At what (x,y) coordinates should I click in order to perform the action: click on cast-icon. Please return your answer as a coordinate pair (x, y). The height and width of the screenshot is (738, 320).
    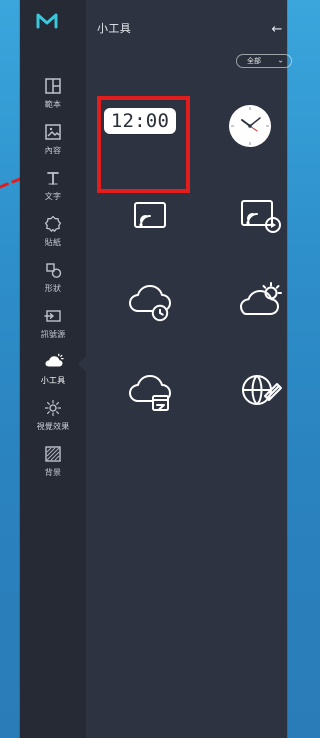
    Looking at the image, I should click on (150, 215).